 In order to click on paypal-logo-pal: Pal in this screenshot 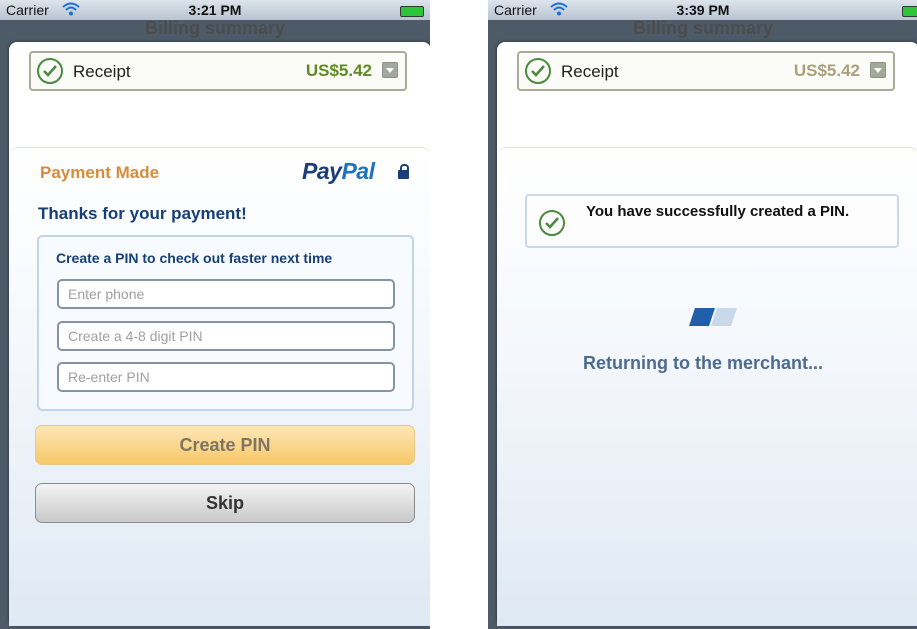, I will do `click(358, 171)`.